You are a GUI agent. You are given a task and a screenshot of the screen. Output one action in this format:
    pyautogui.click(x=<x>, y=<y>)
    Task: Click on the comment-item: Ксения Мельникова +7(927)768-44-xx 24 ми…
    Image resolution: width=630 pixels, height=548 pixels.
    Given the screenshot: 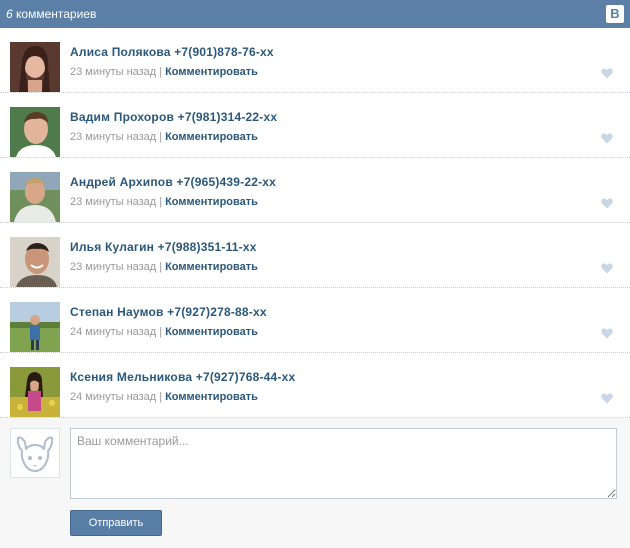 What is the action you would take?
    pyautogui.click(x=315, y=385)
    